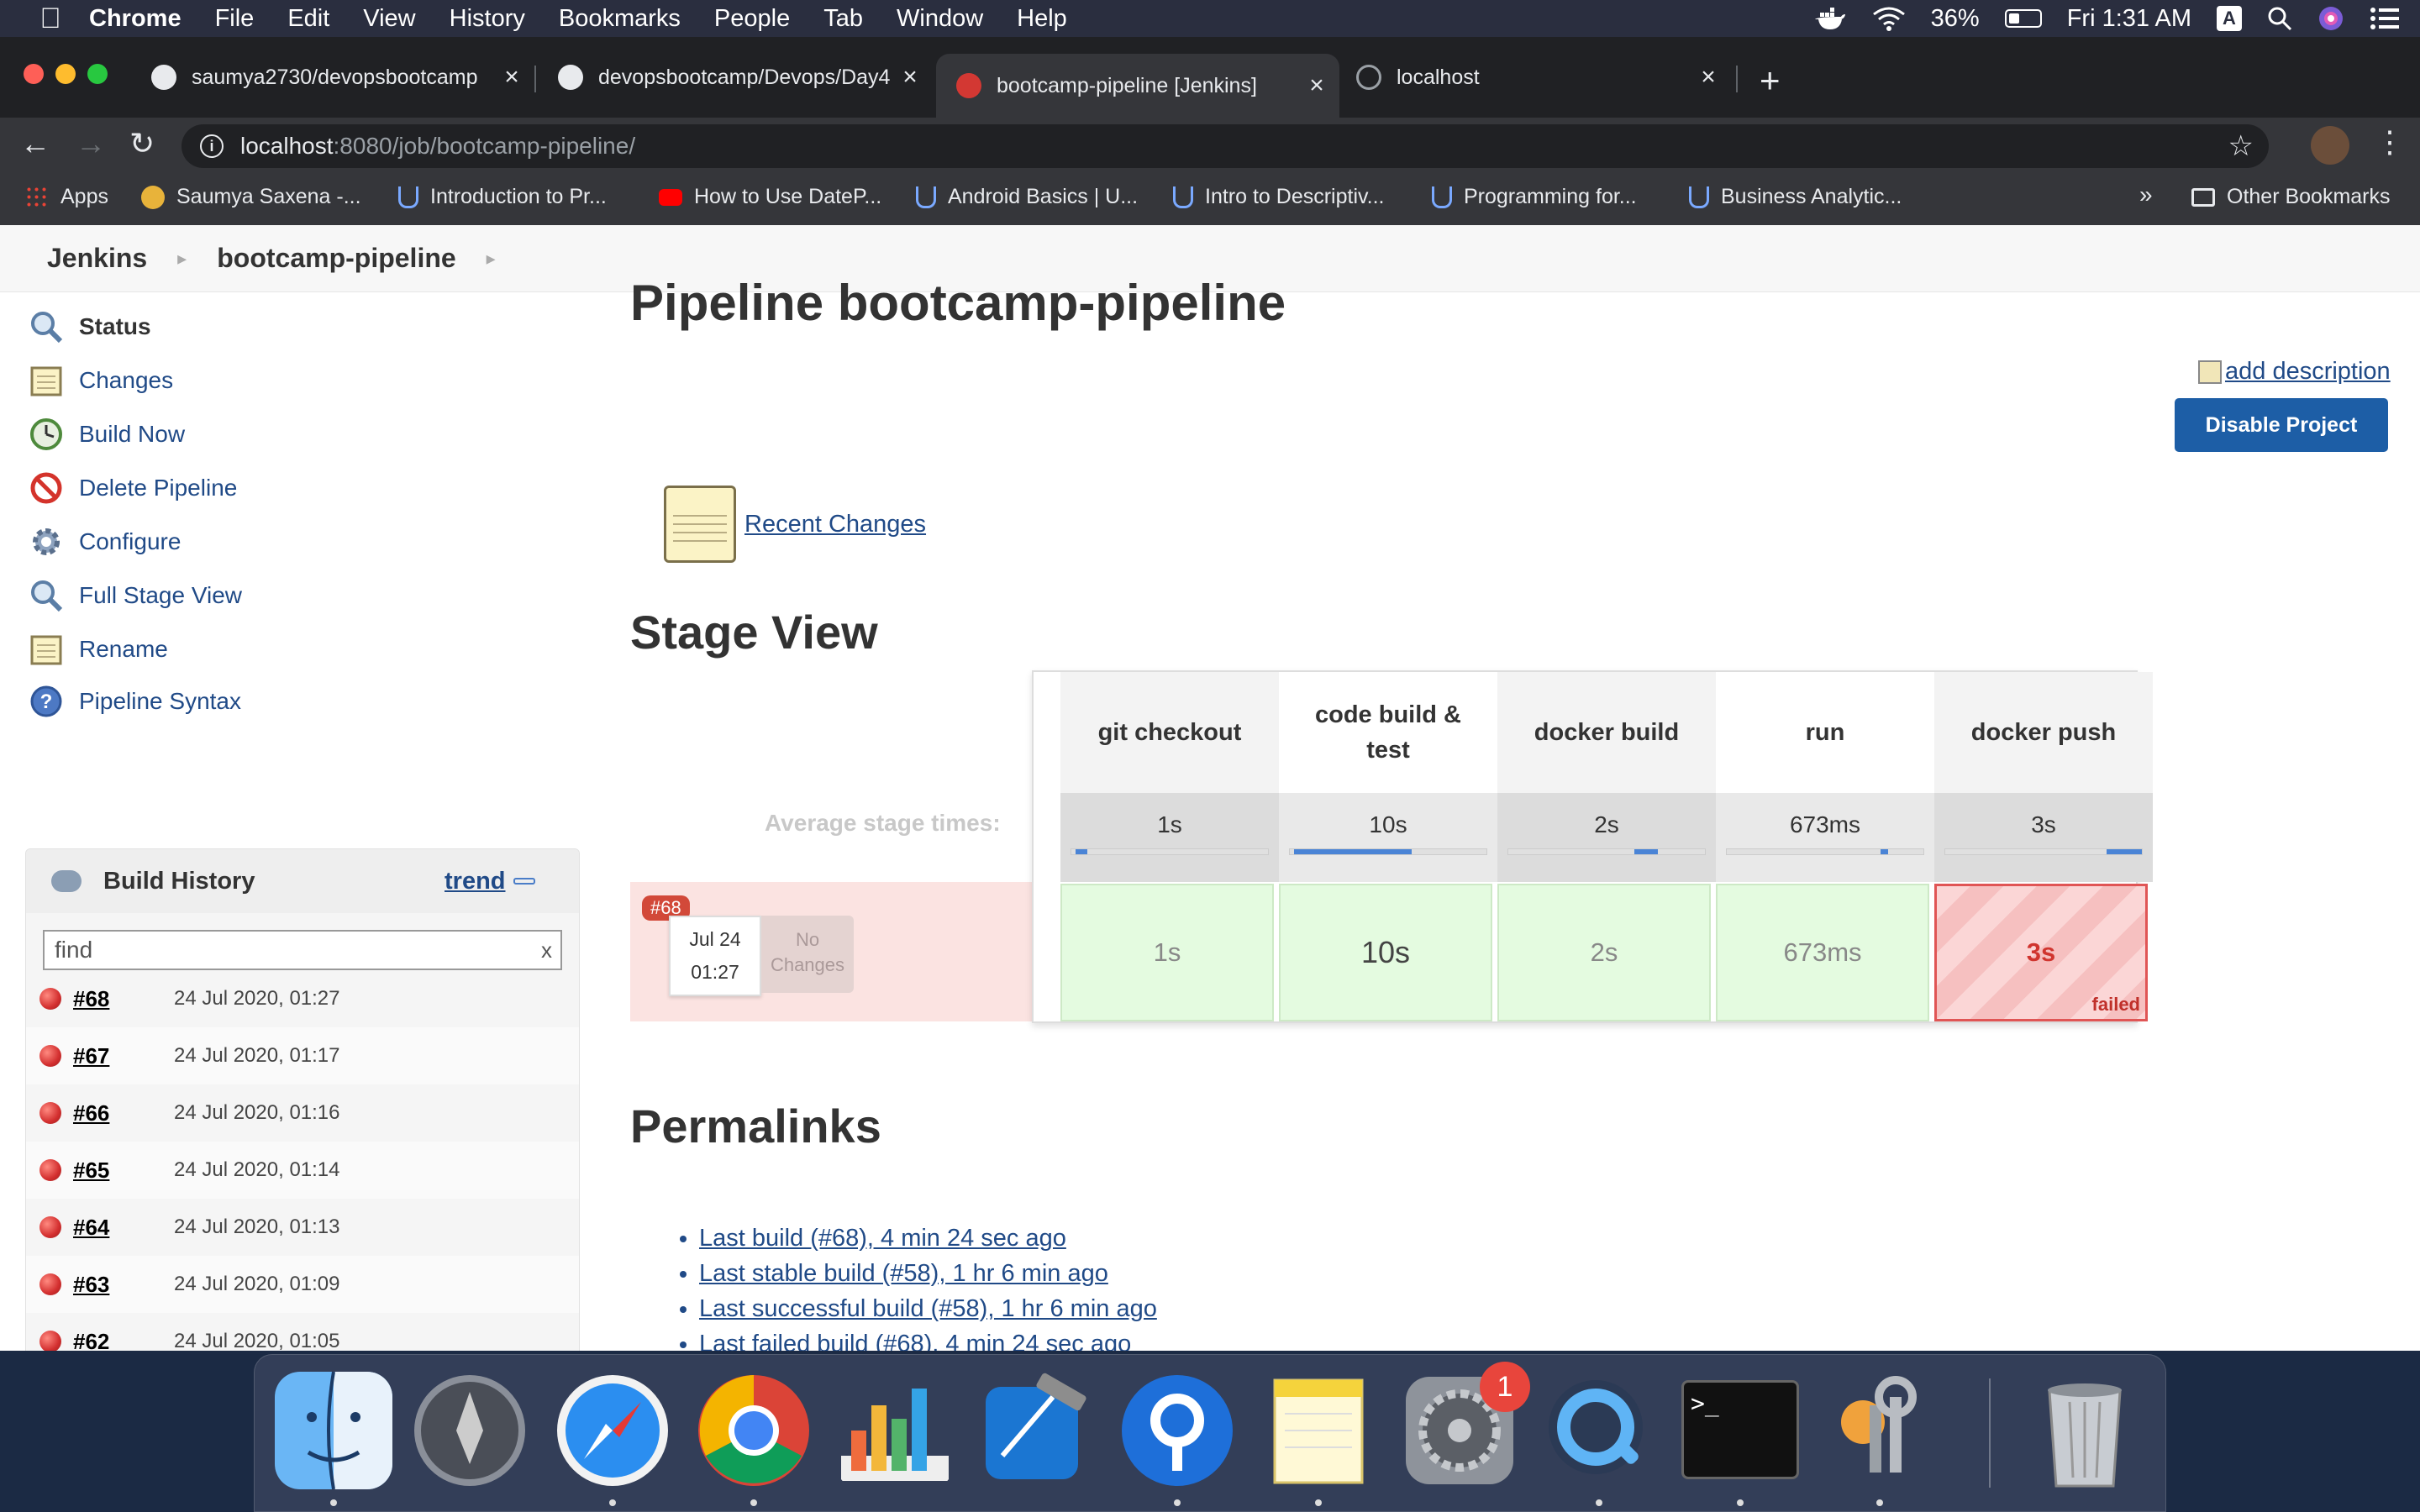 The height and width of the screenshot is (1512, 2420). I want to click on terminal-icon: >_, so click(1740, 1429).